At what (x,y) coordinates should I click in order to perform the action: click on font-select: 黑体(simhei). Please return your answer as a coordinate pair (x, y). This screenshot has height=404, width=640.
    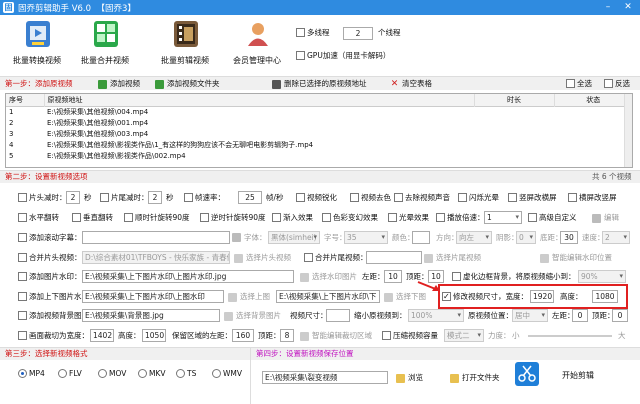
    Looking at the image, I should click on (294, 237).